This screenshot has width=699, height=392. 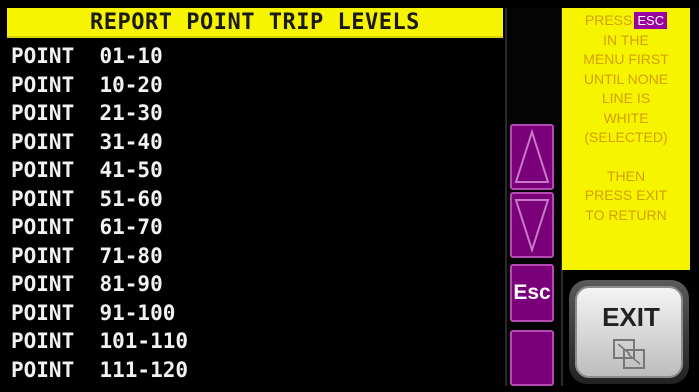 What do you see at coordinates (255, 170) in the screenshot?
I see `list-item-point: POINT 41-50` at bounding box center [255, 170].